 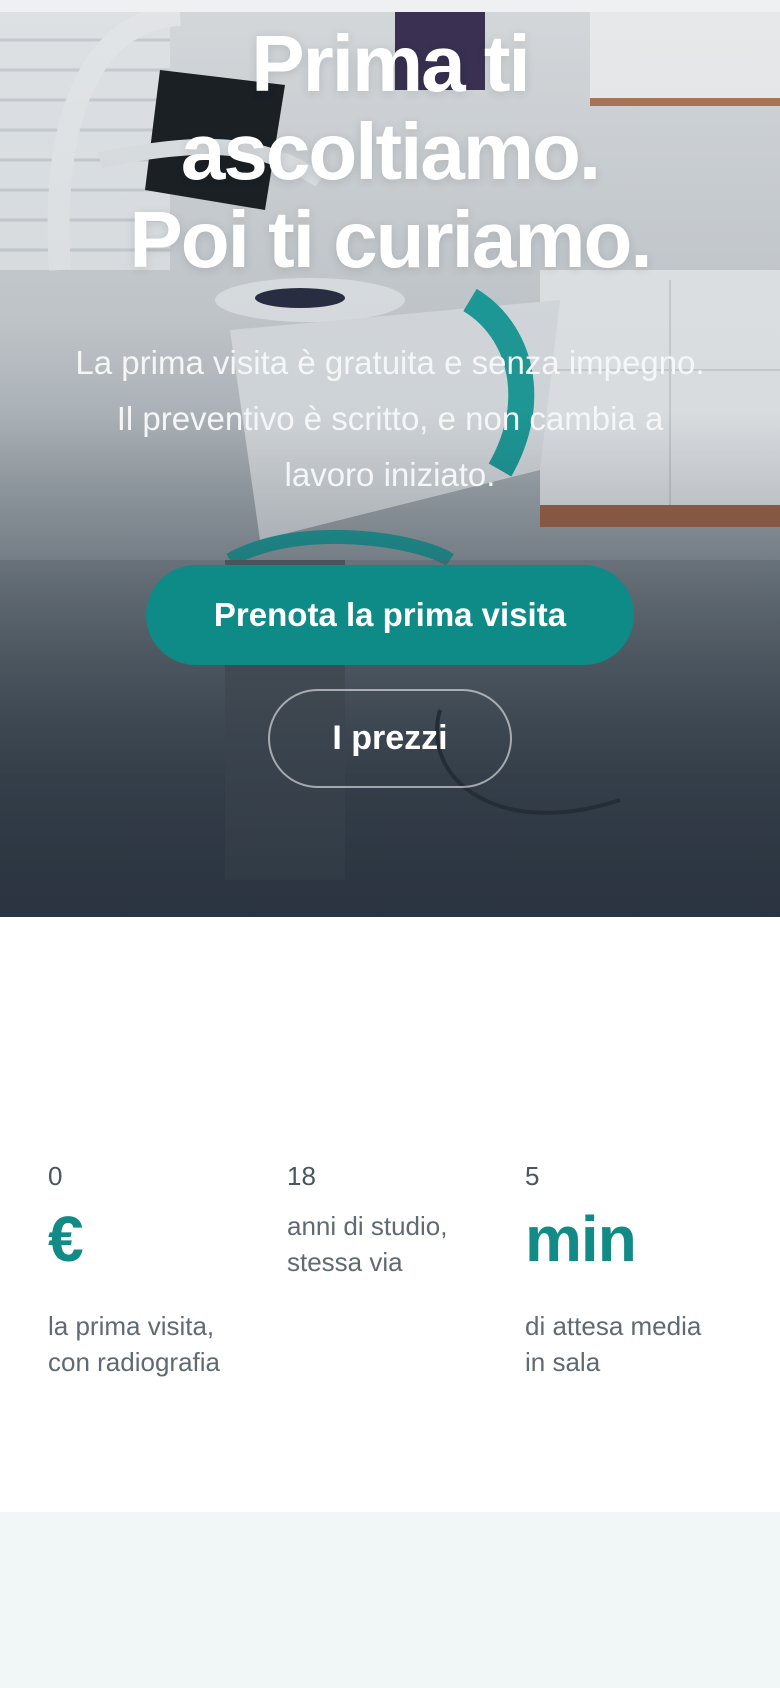 What do you see at coordinates (402, 1244) in the screenshot?
I see `stat-label: anni di studio, stessa via` at bounding box center [402, 1244].